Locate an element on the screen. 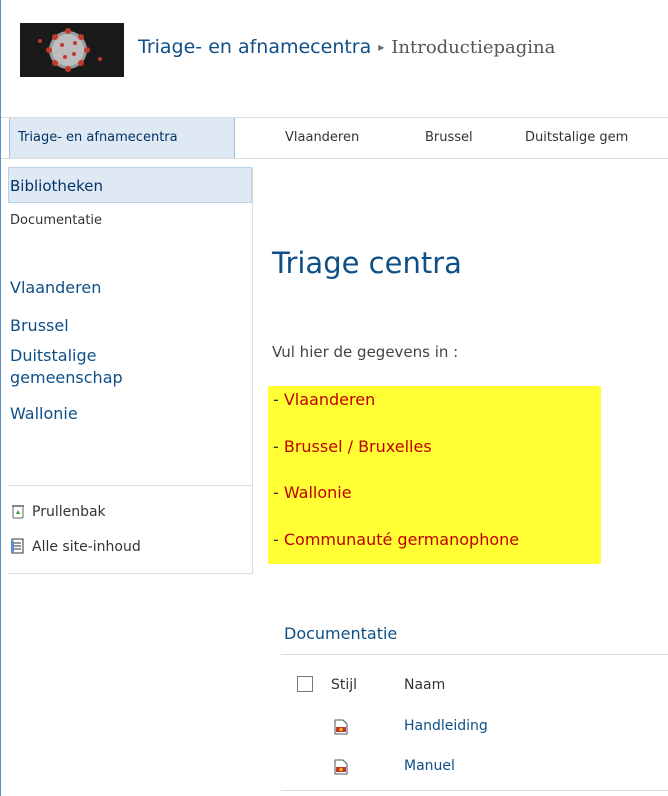  site-logo is located at coordinates (72, 50).